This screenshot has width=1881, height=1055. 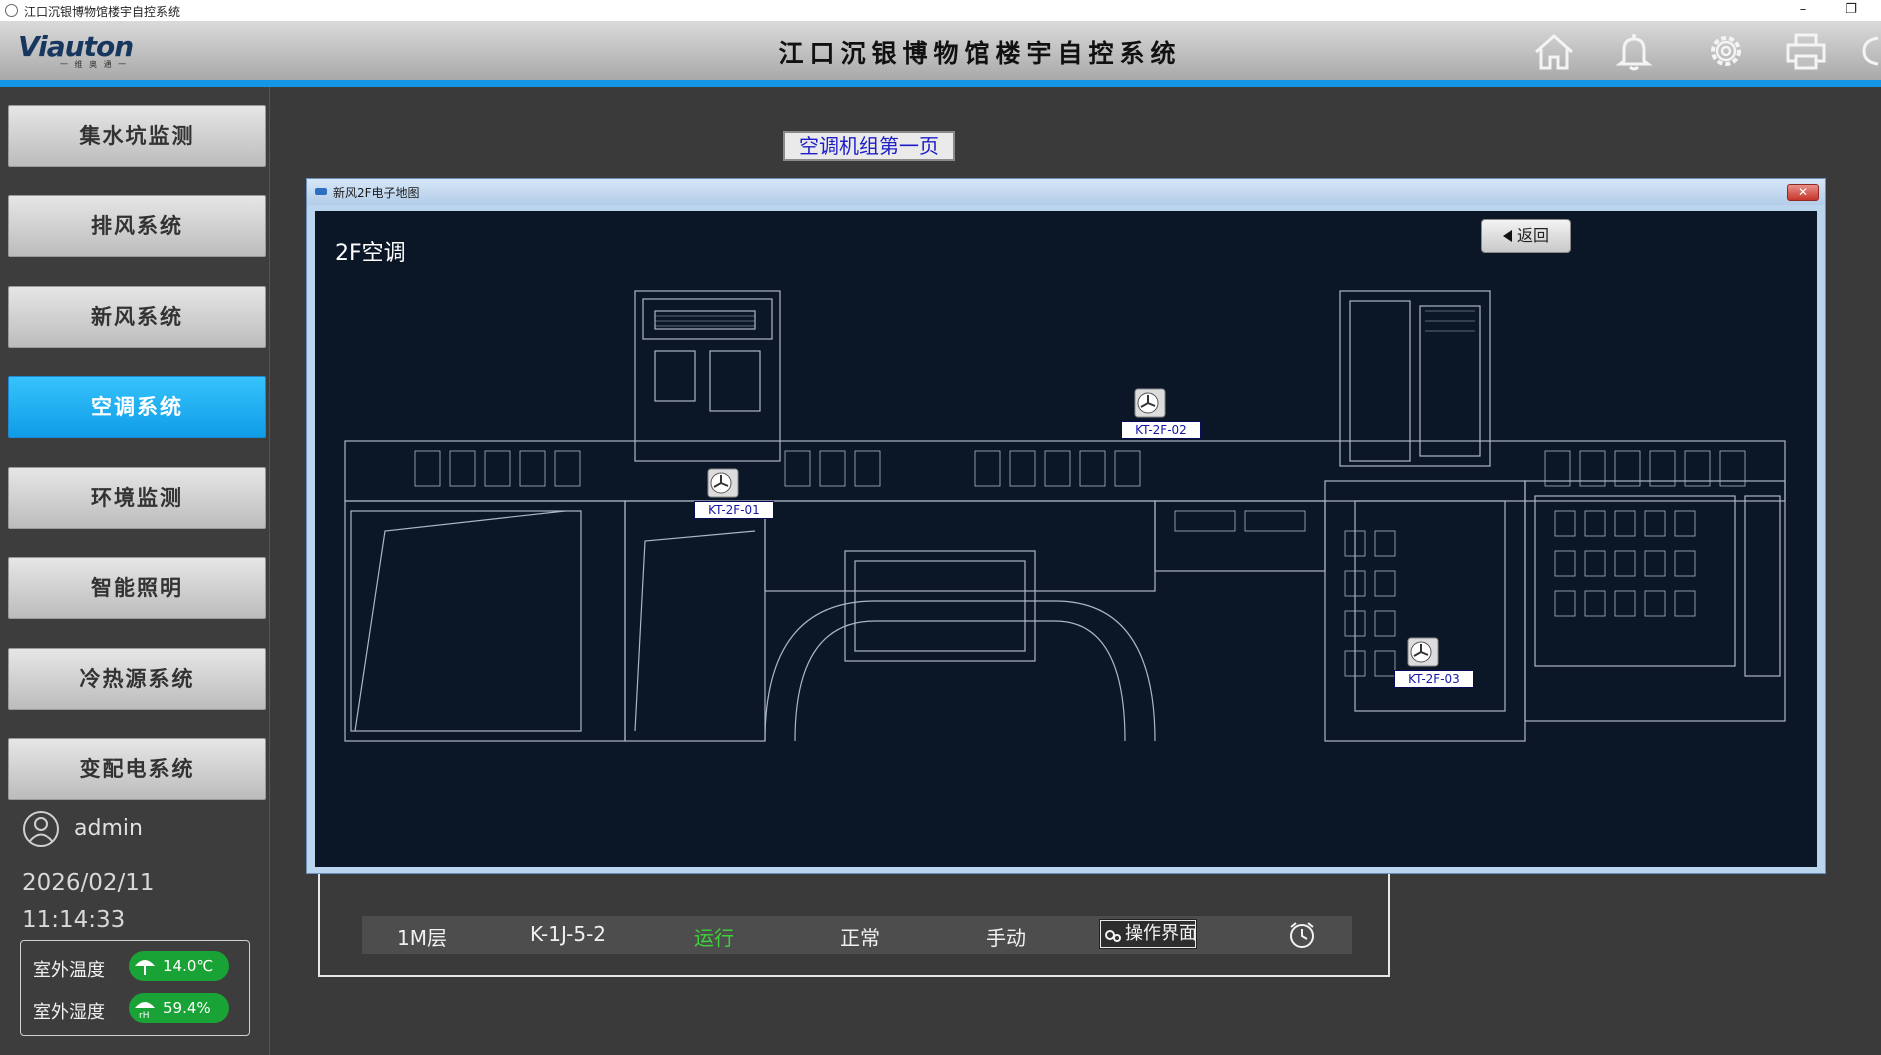 I want to click on back-arrow-icon, so click(x=1507, y=236).